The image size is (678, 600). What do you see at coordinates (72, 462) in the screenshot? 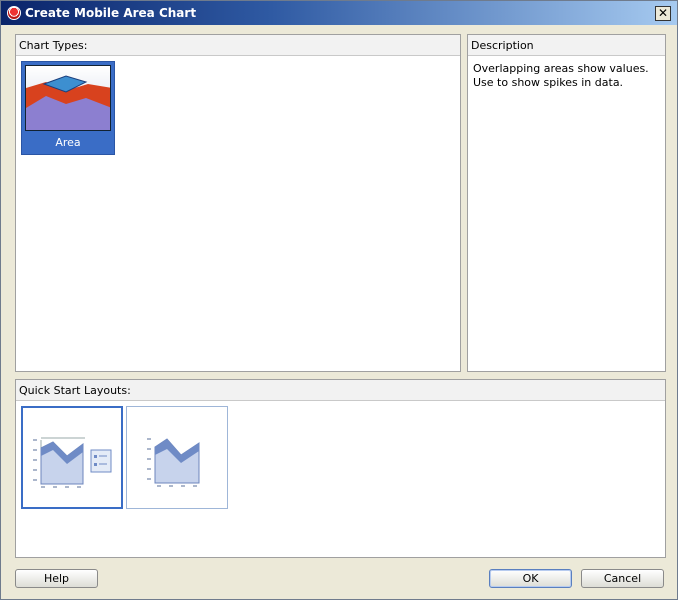
I see `layout-area-legend-icon` at bounding box center [72, 462].